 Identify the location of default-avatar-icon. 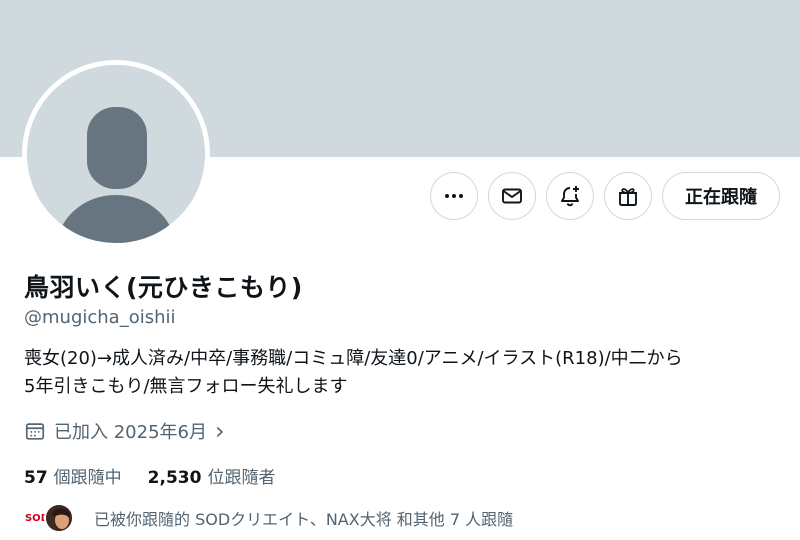
(116, 154).